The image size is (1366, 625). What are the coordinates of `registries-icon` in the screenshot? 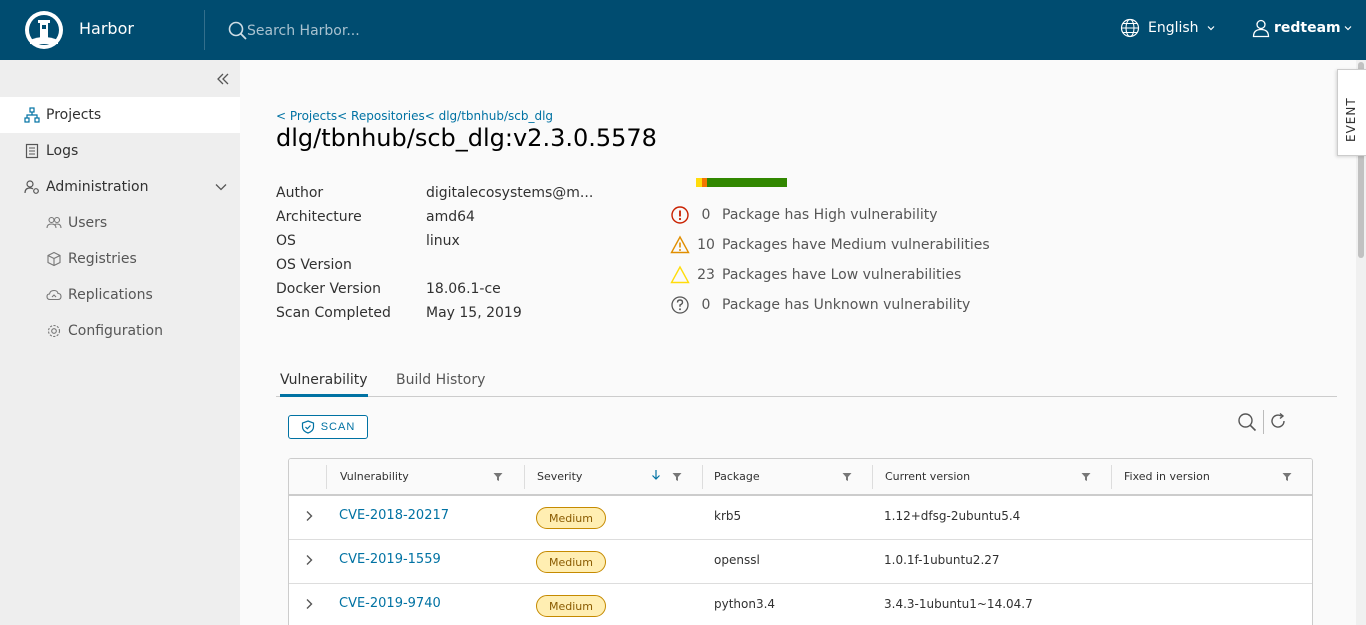 It's located at (54, 259).